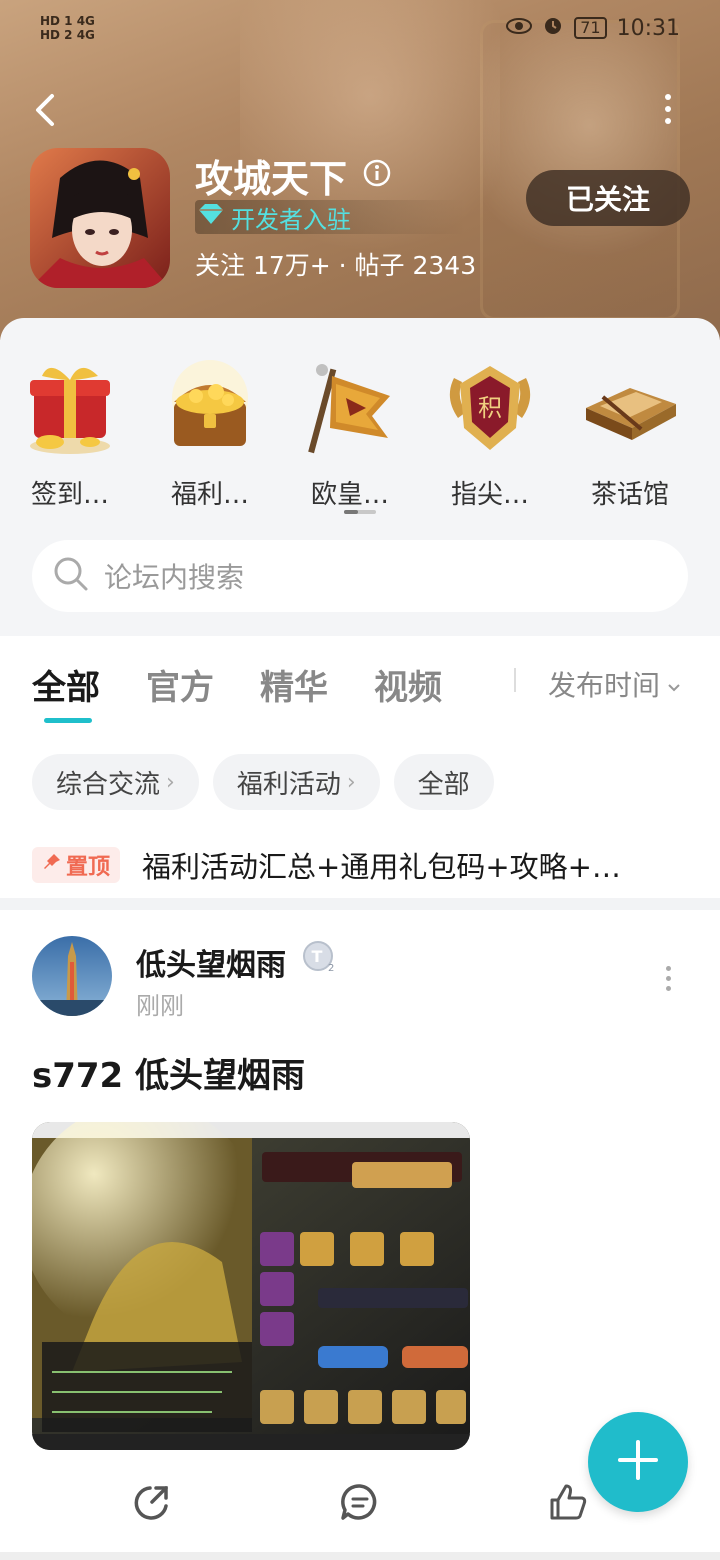 The width and height of the screenshot is (720, 1560). I want to click on emblem-icon: 积, so click(490, 408).